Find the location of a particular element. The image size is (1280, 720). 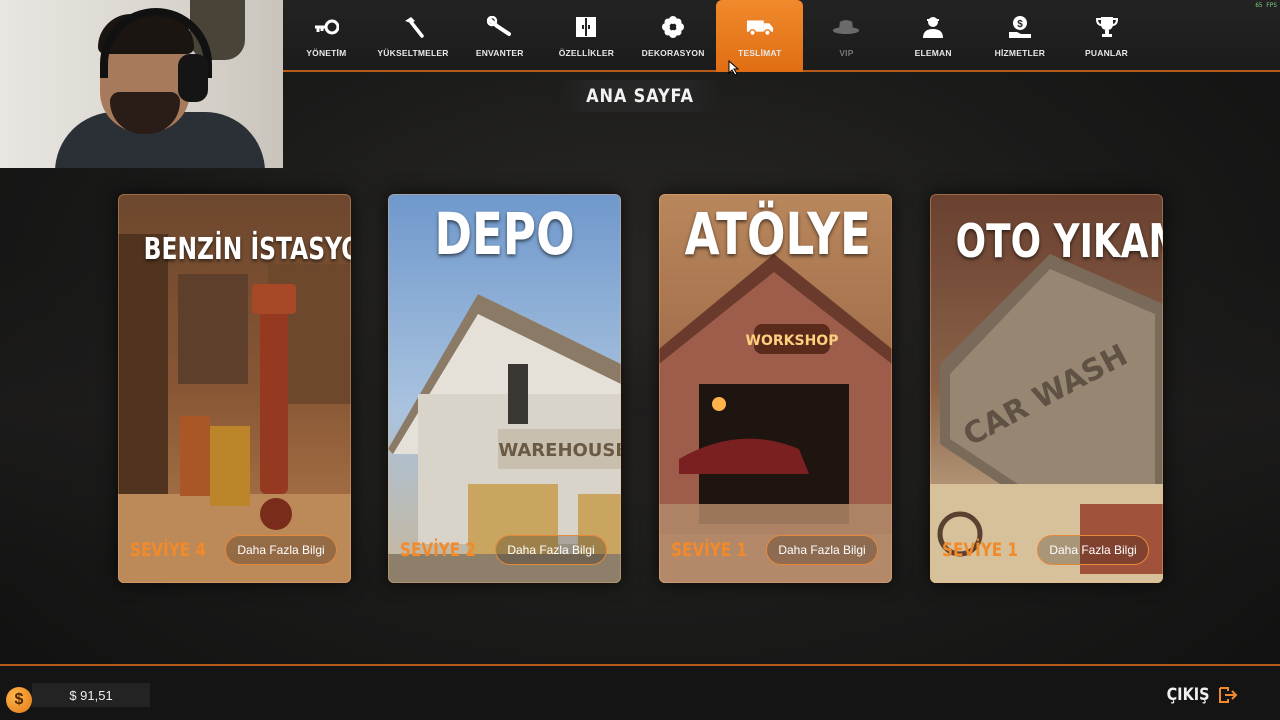

flower-icon is located at coordinates (673, 27).